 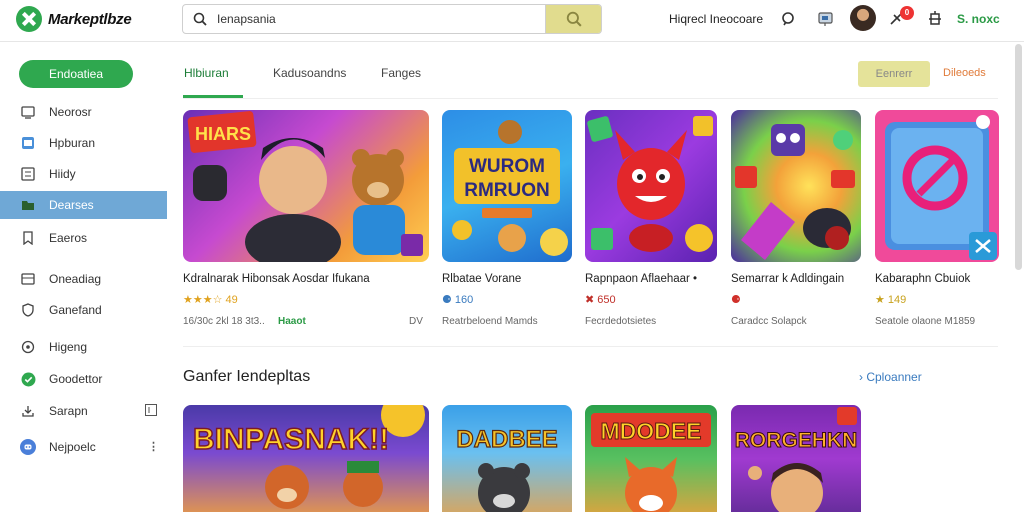 I want to click on sidebar-item-7: Higeng, so click(x=83, y=347).